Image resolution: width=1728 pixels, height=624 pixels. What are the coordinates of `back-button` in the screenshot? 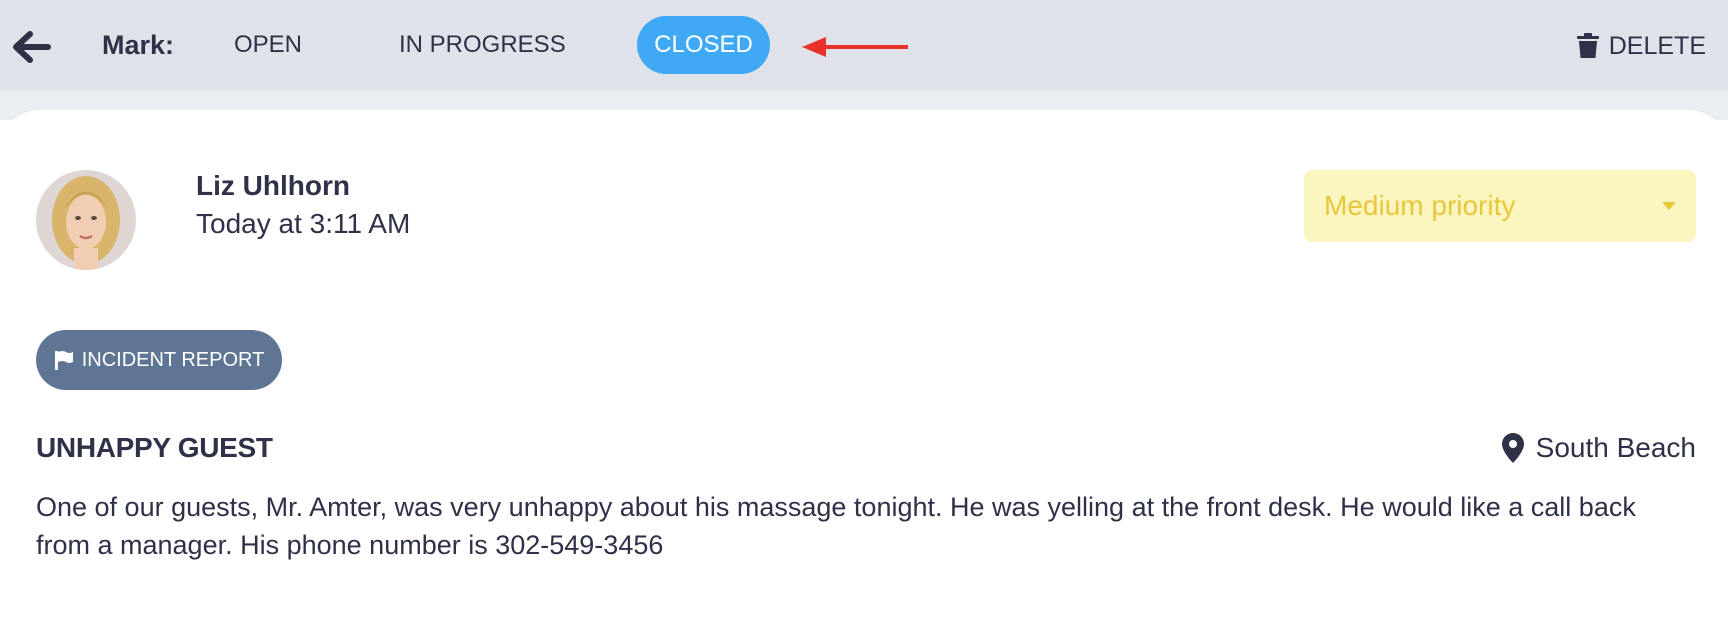 It's located at (31, 47).